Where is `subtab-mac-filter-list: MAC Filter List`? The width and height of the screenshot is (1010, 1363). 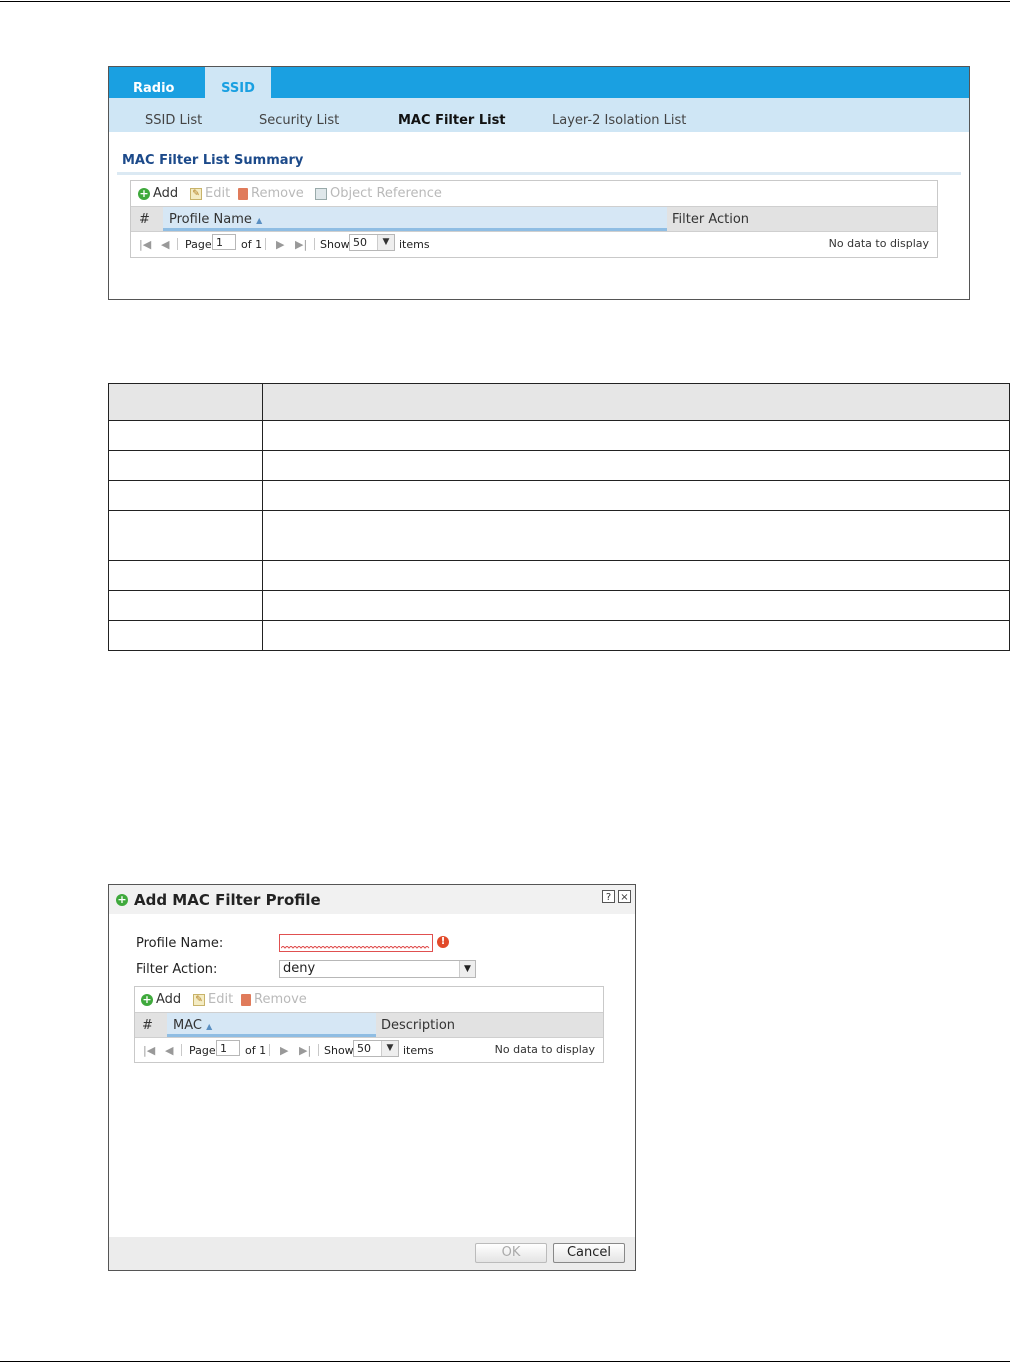
subtab-mac-filter-list: MAC Filter List is located at coordinates (452, 115).